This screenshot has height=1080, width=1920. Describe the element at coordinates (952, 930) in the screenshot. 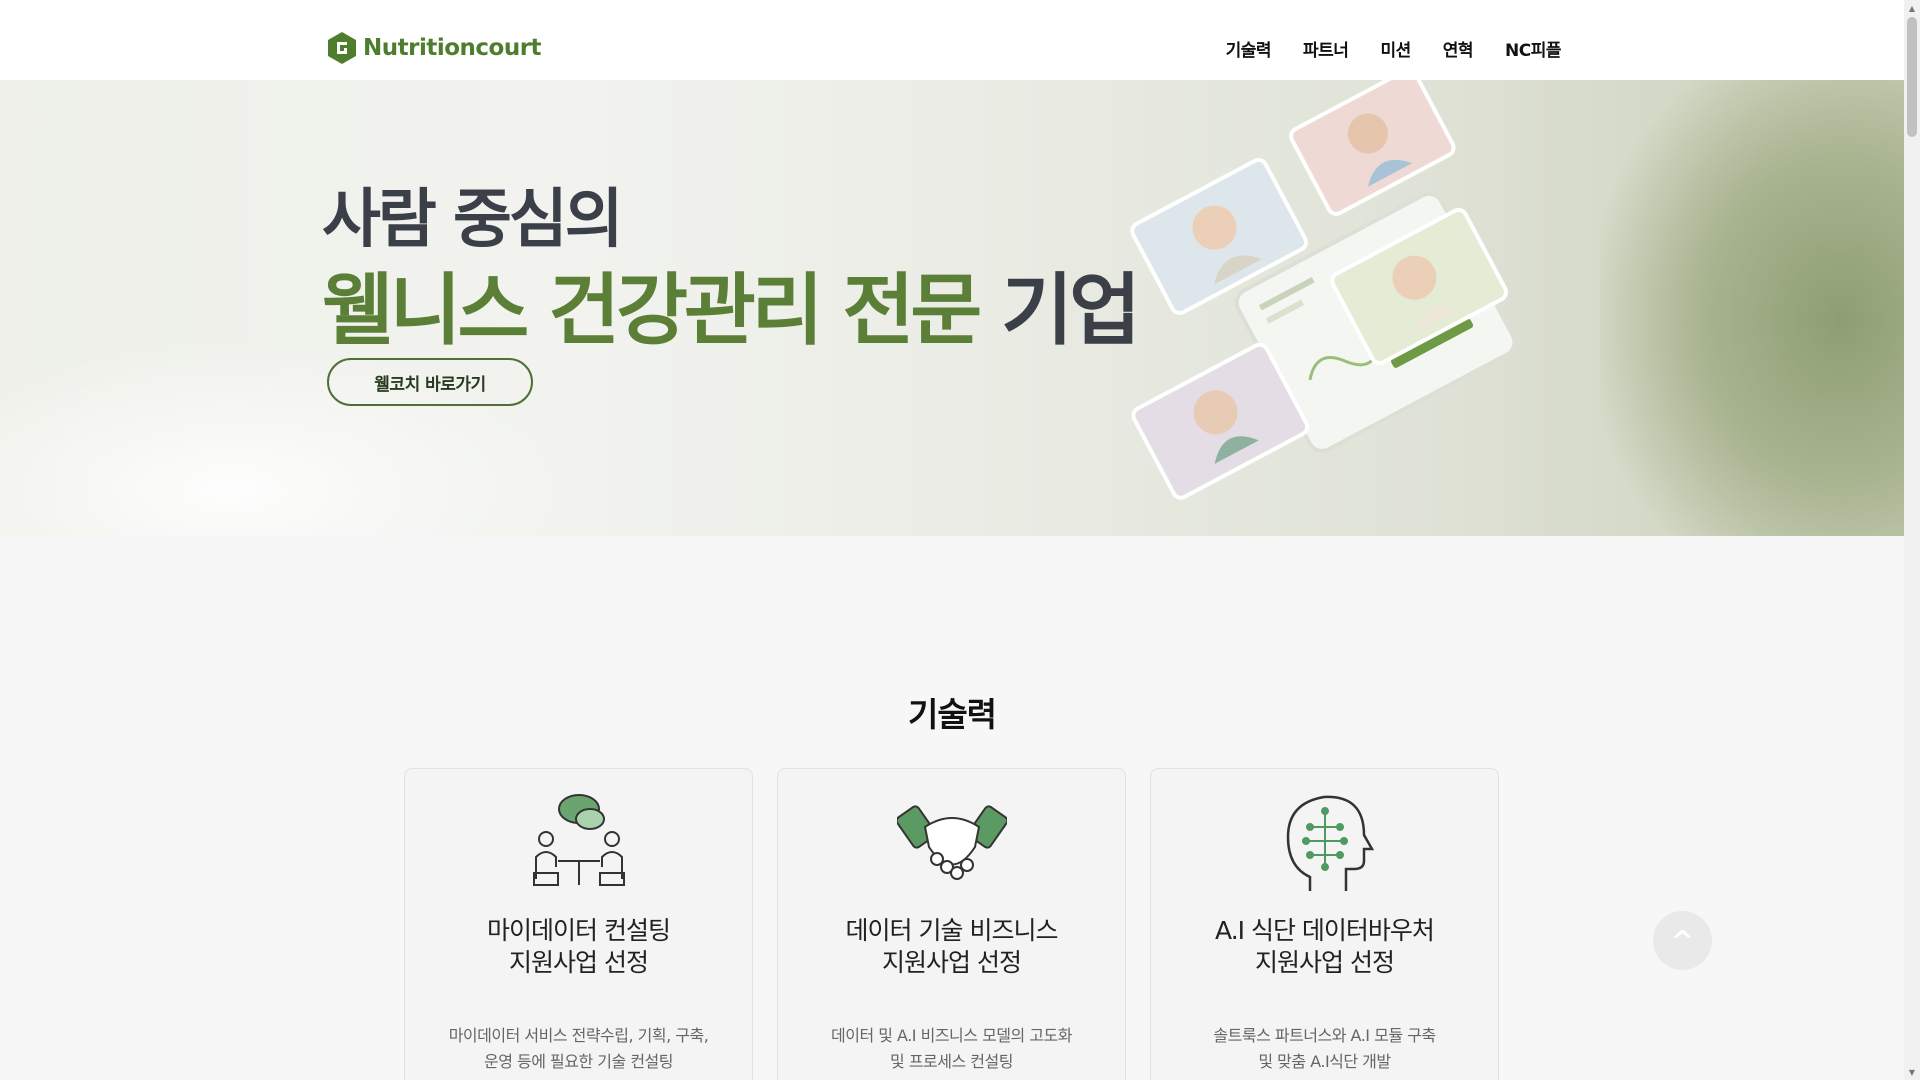

I see `card-title-line1: 데이터 기술 비즈니스` at that location.